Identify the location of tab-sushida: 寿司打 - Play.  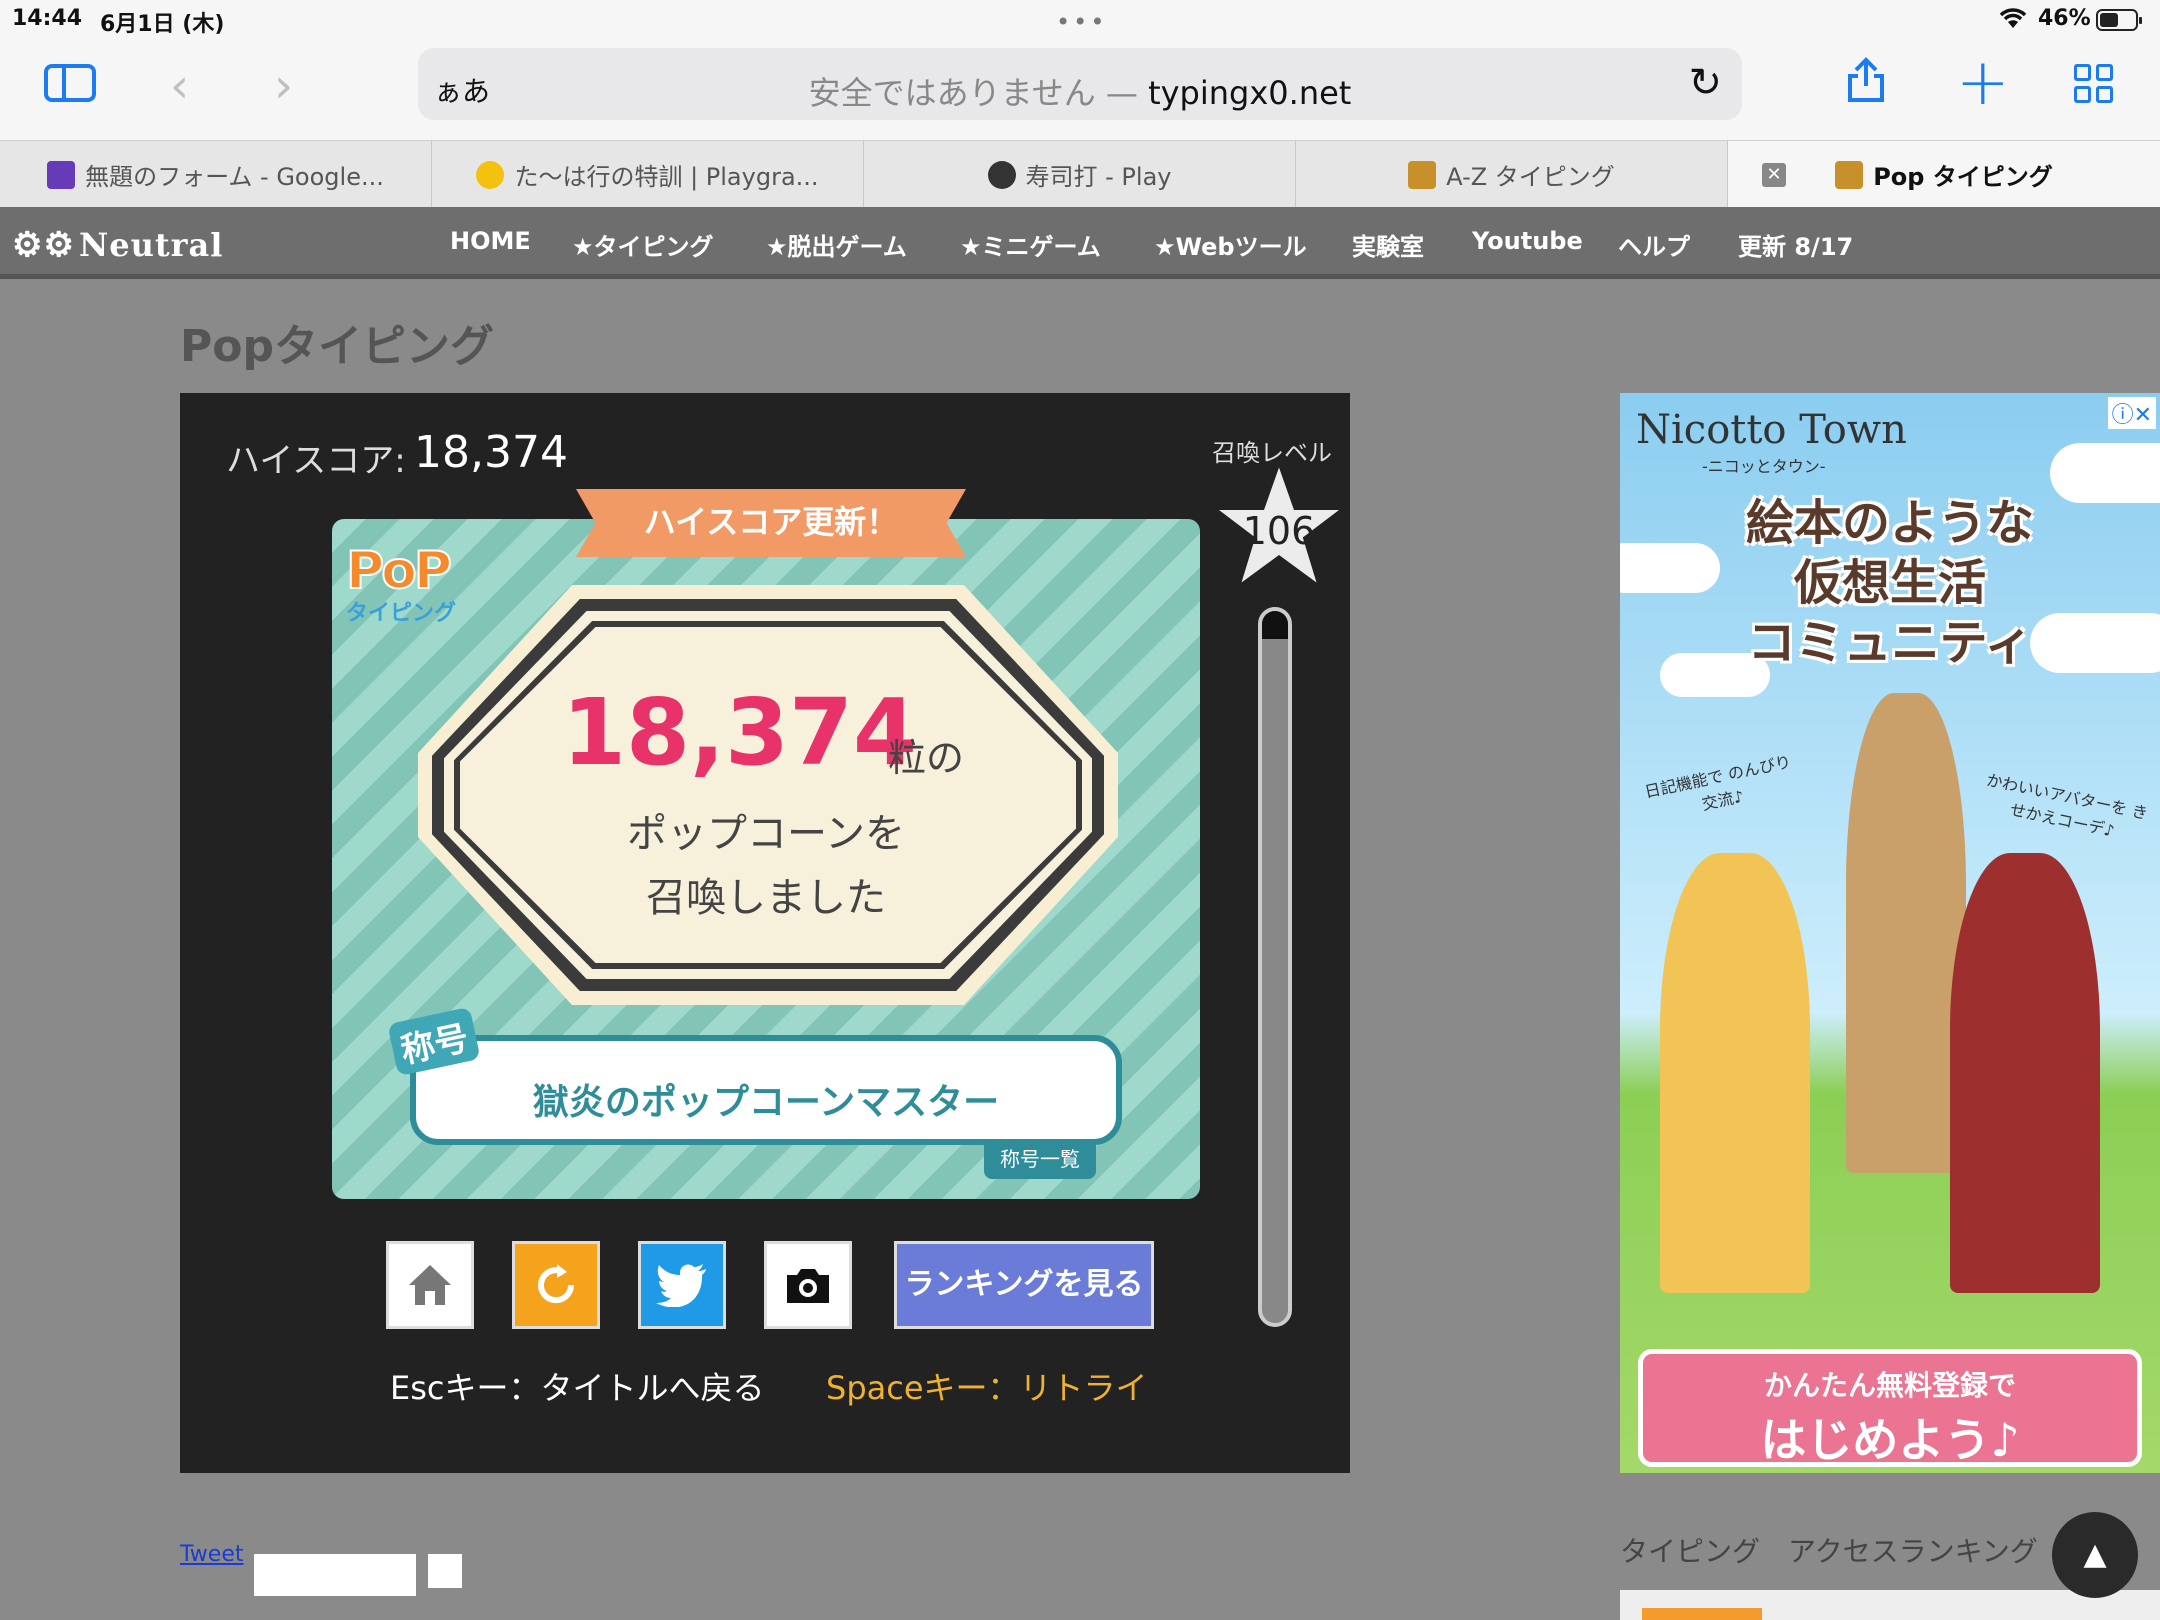
(1080, 174).